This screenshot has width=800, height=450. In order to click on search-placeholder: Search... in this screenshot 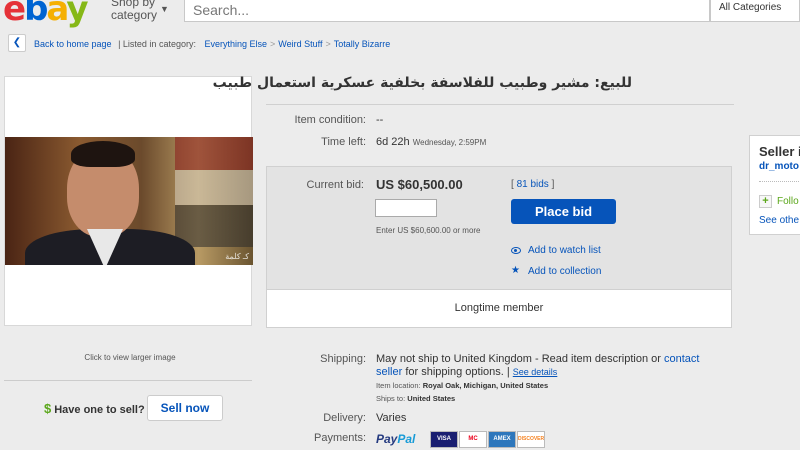, I will do `click(221, 10)`.